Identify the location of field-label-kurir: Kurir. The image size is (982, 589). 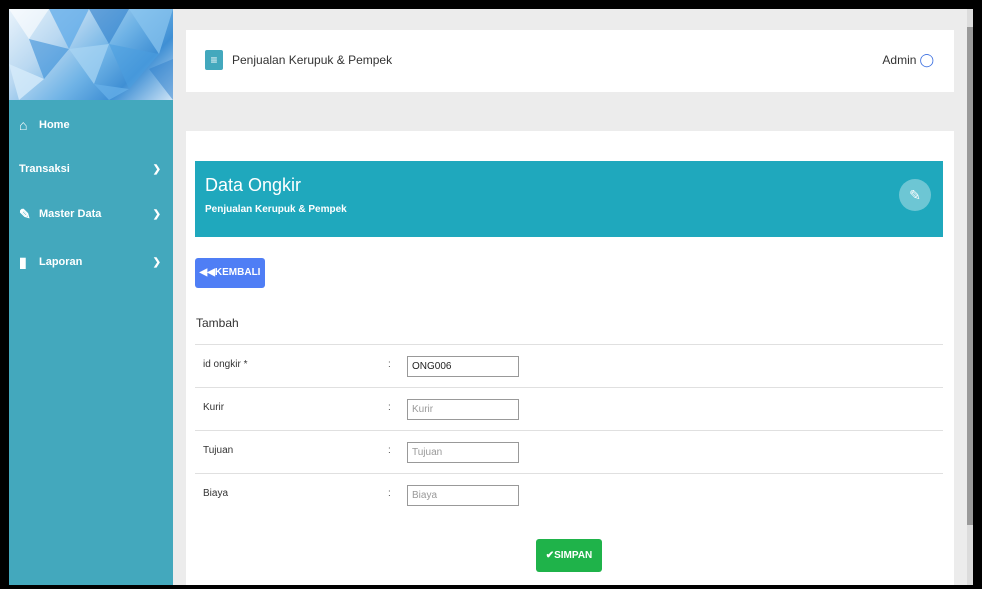
(214, 407).